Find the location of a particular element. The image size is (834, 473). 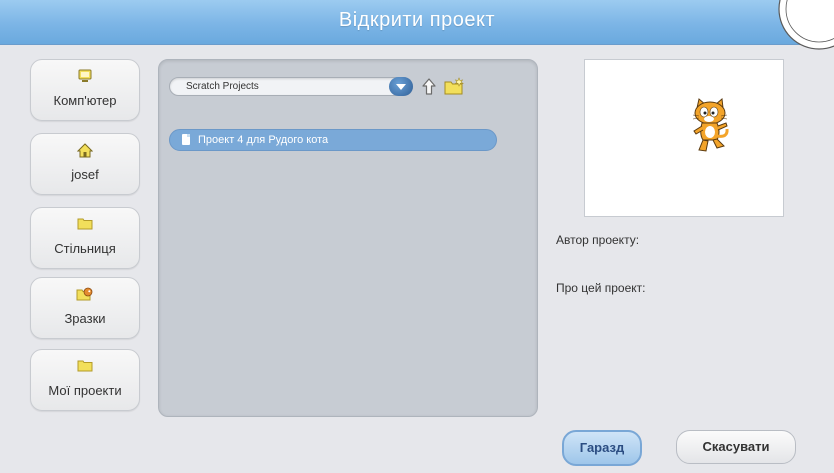

author-label: Автор проекту: is located at coordinates (598, 240).